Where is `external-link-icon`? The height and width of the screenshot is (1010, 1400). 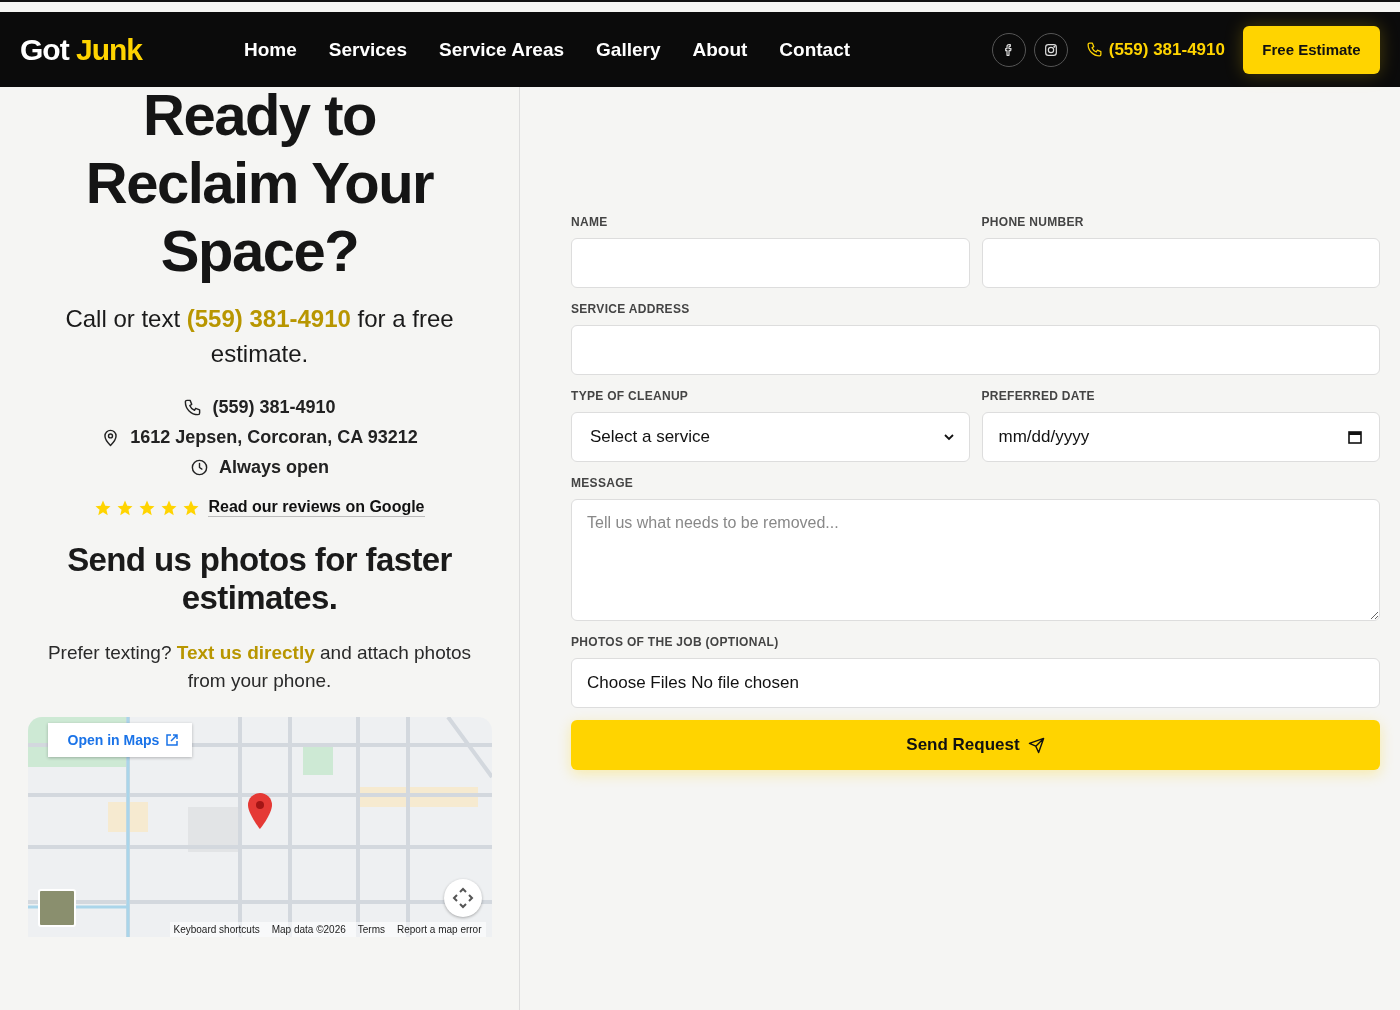
external-link-icon is located at coordinates (172, 740).